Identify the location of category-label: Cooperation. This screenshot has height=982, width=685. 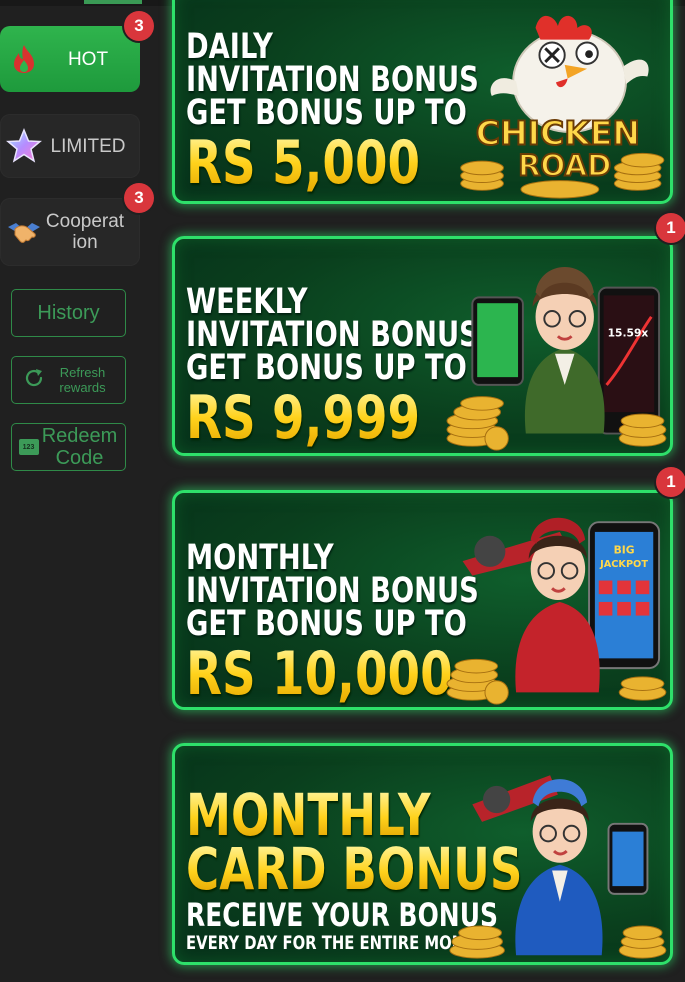
(85, 232).